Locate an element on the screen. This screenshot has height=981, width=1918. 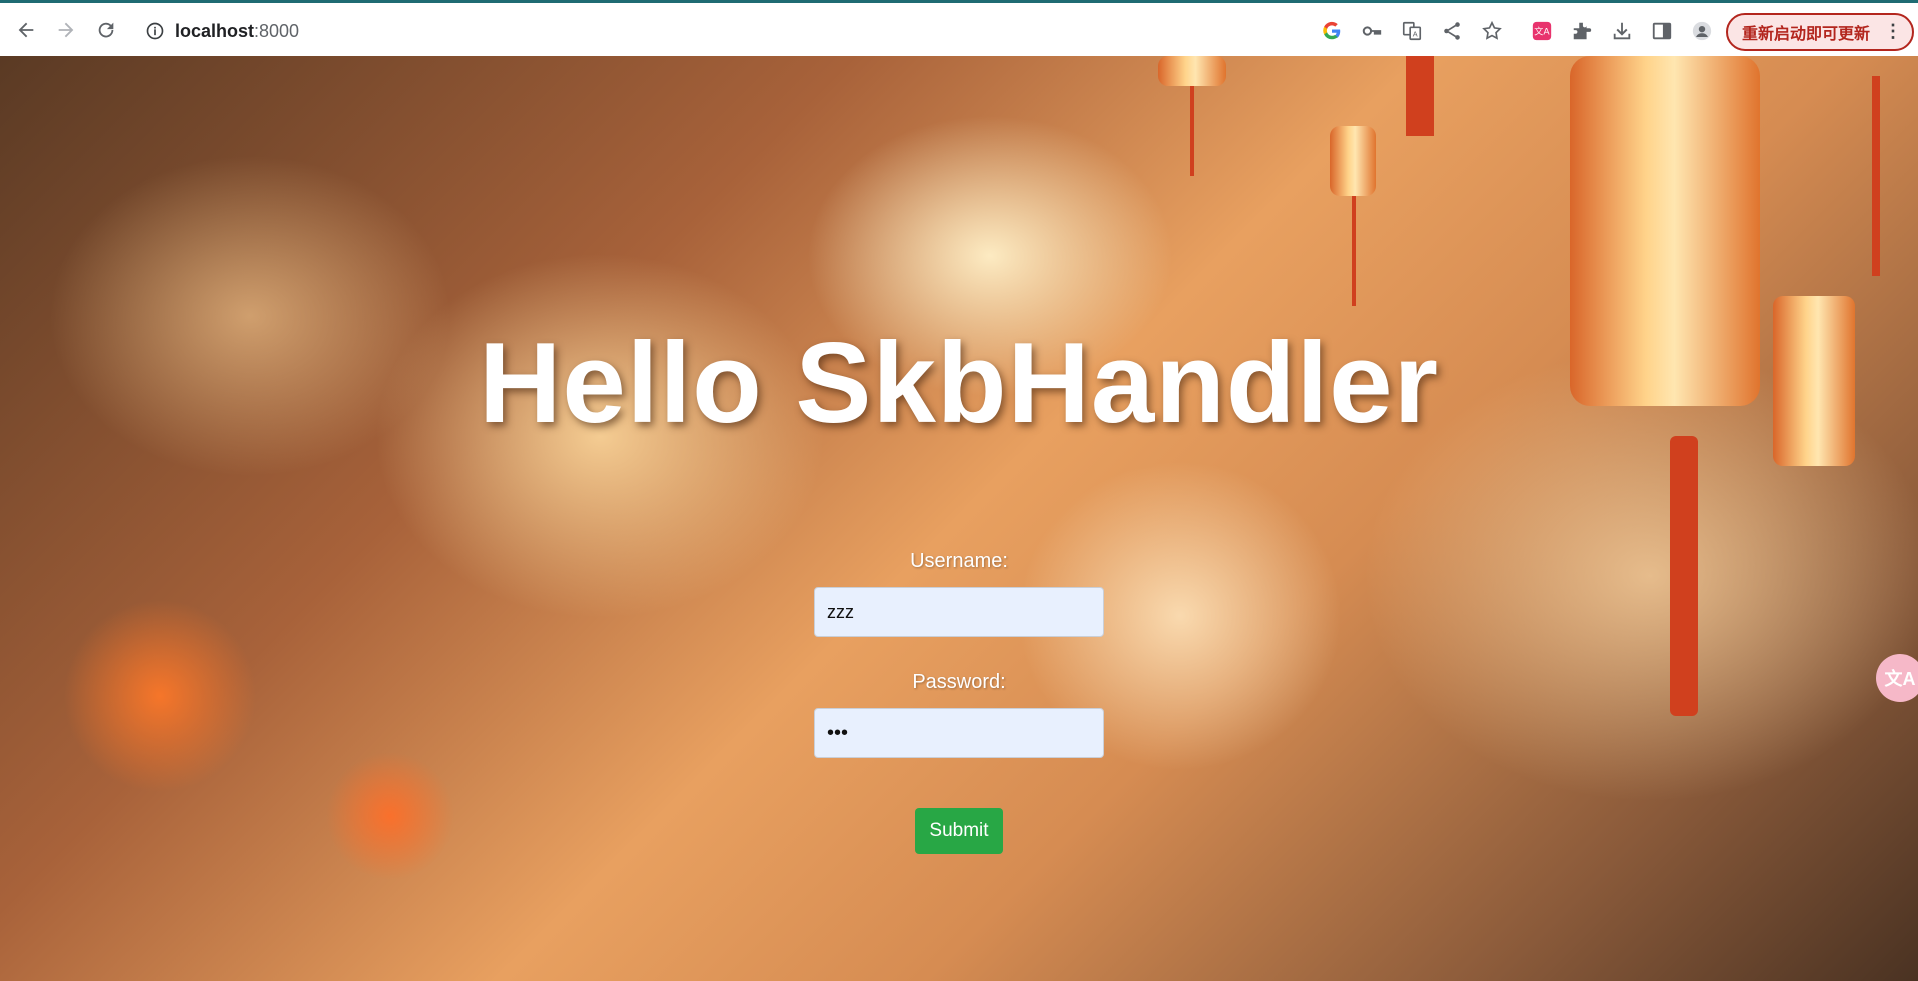
download-icon is located at coordinates (1622, 31).